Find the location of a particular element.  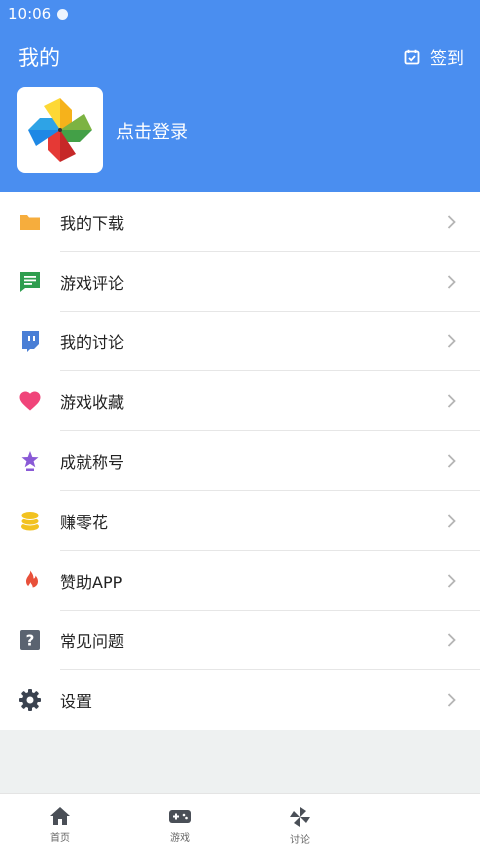

tab-discussion: 讨论 is located at coordinates (300, 826).